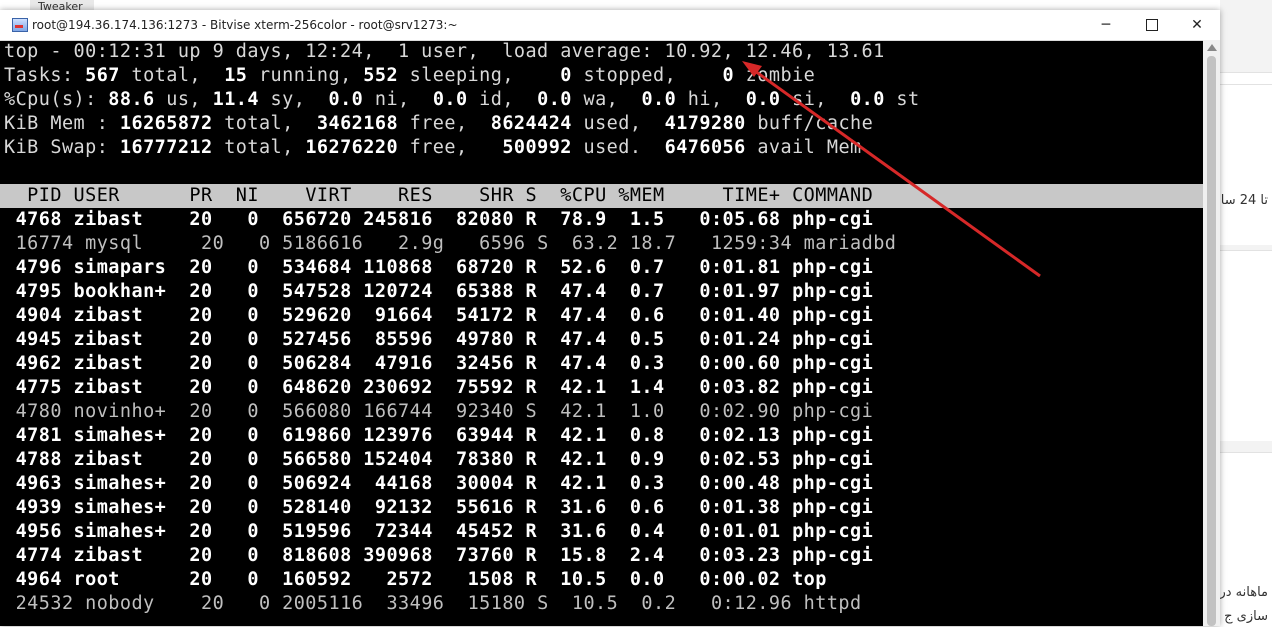 The height and width of the screenshot is (627, 1272). Describe the element at coordinates (392, 99) in the screenshot. I see `cpu-label: ni,` at that location.